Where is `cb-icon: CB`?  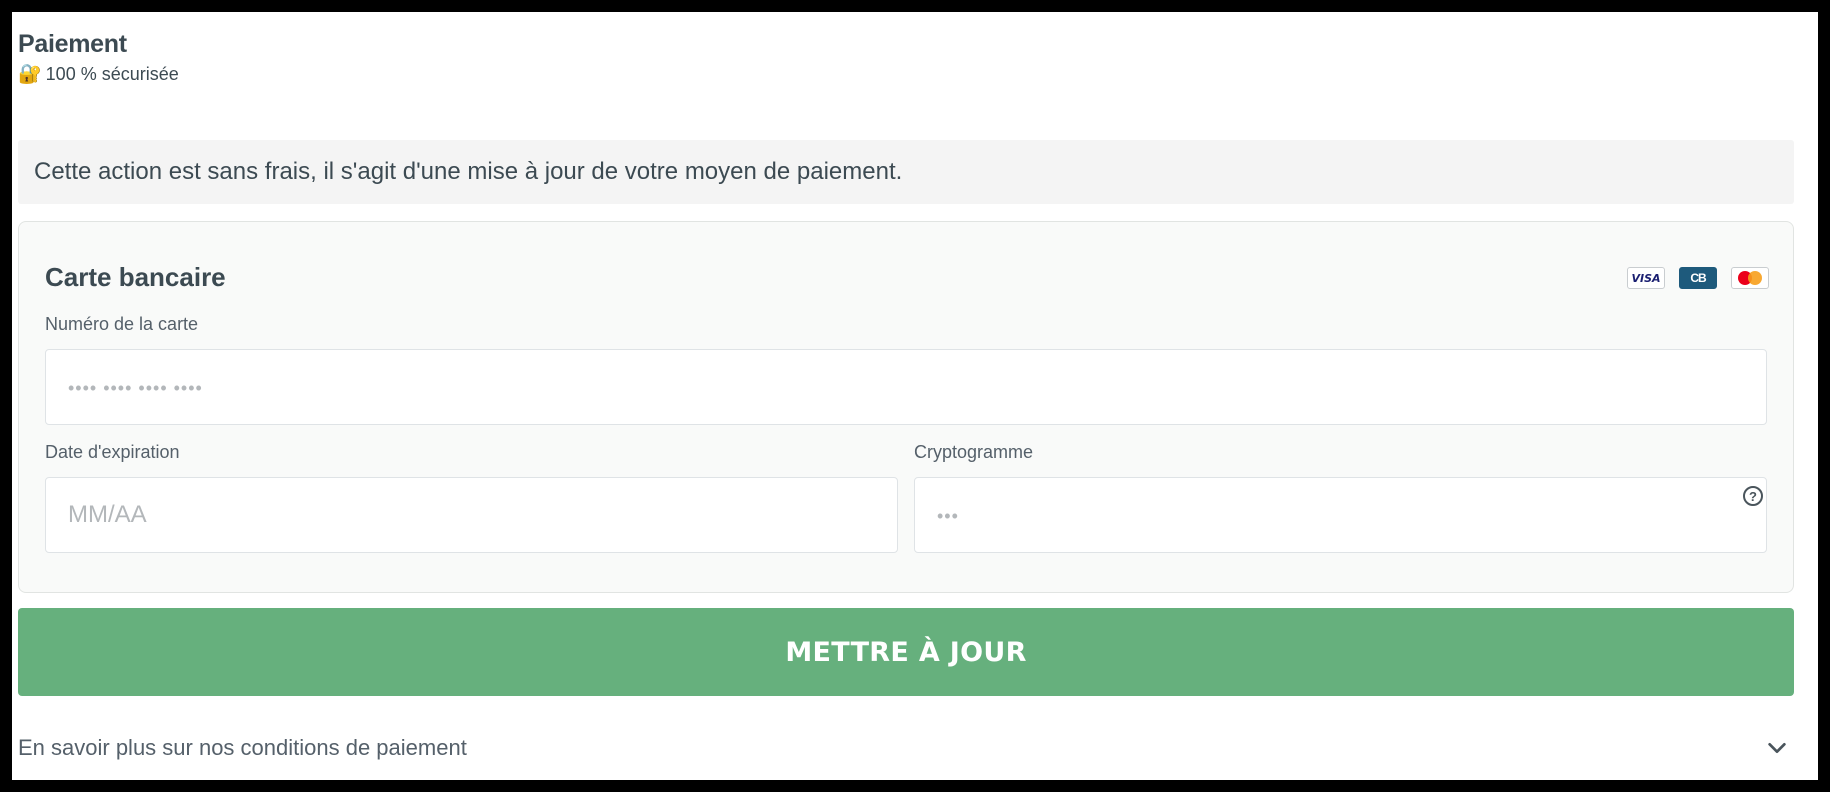 cb-icon: CB is located at coordinates (1698, 278).